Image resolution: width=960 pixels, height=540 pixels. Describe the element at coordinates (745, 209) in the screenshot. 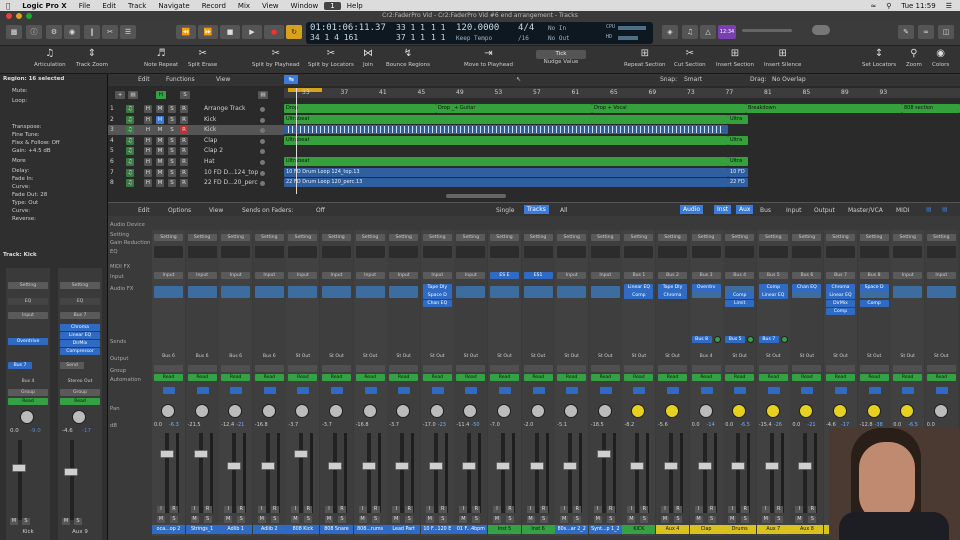

I see `filter-aux: Aux` at that location.